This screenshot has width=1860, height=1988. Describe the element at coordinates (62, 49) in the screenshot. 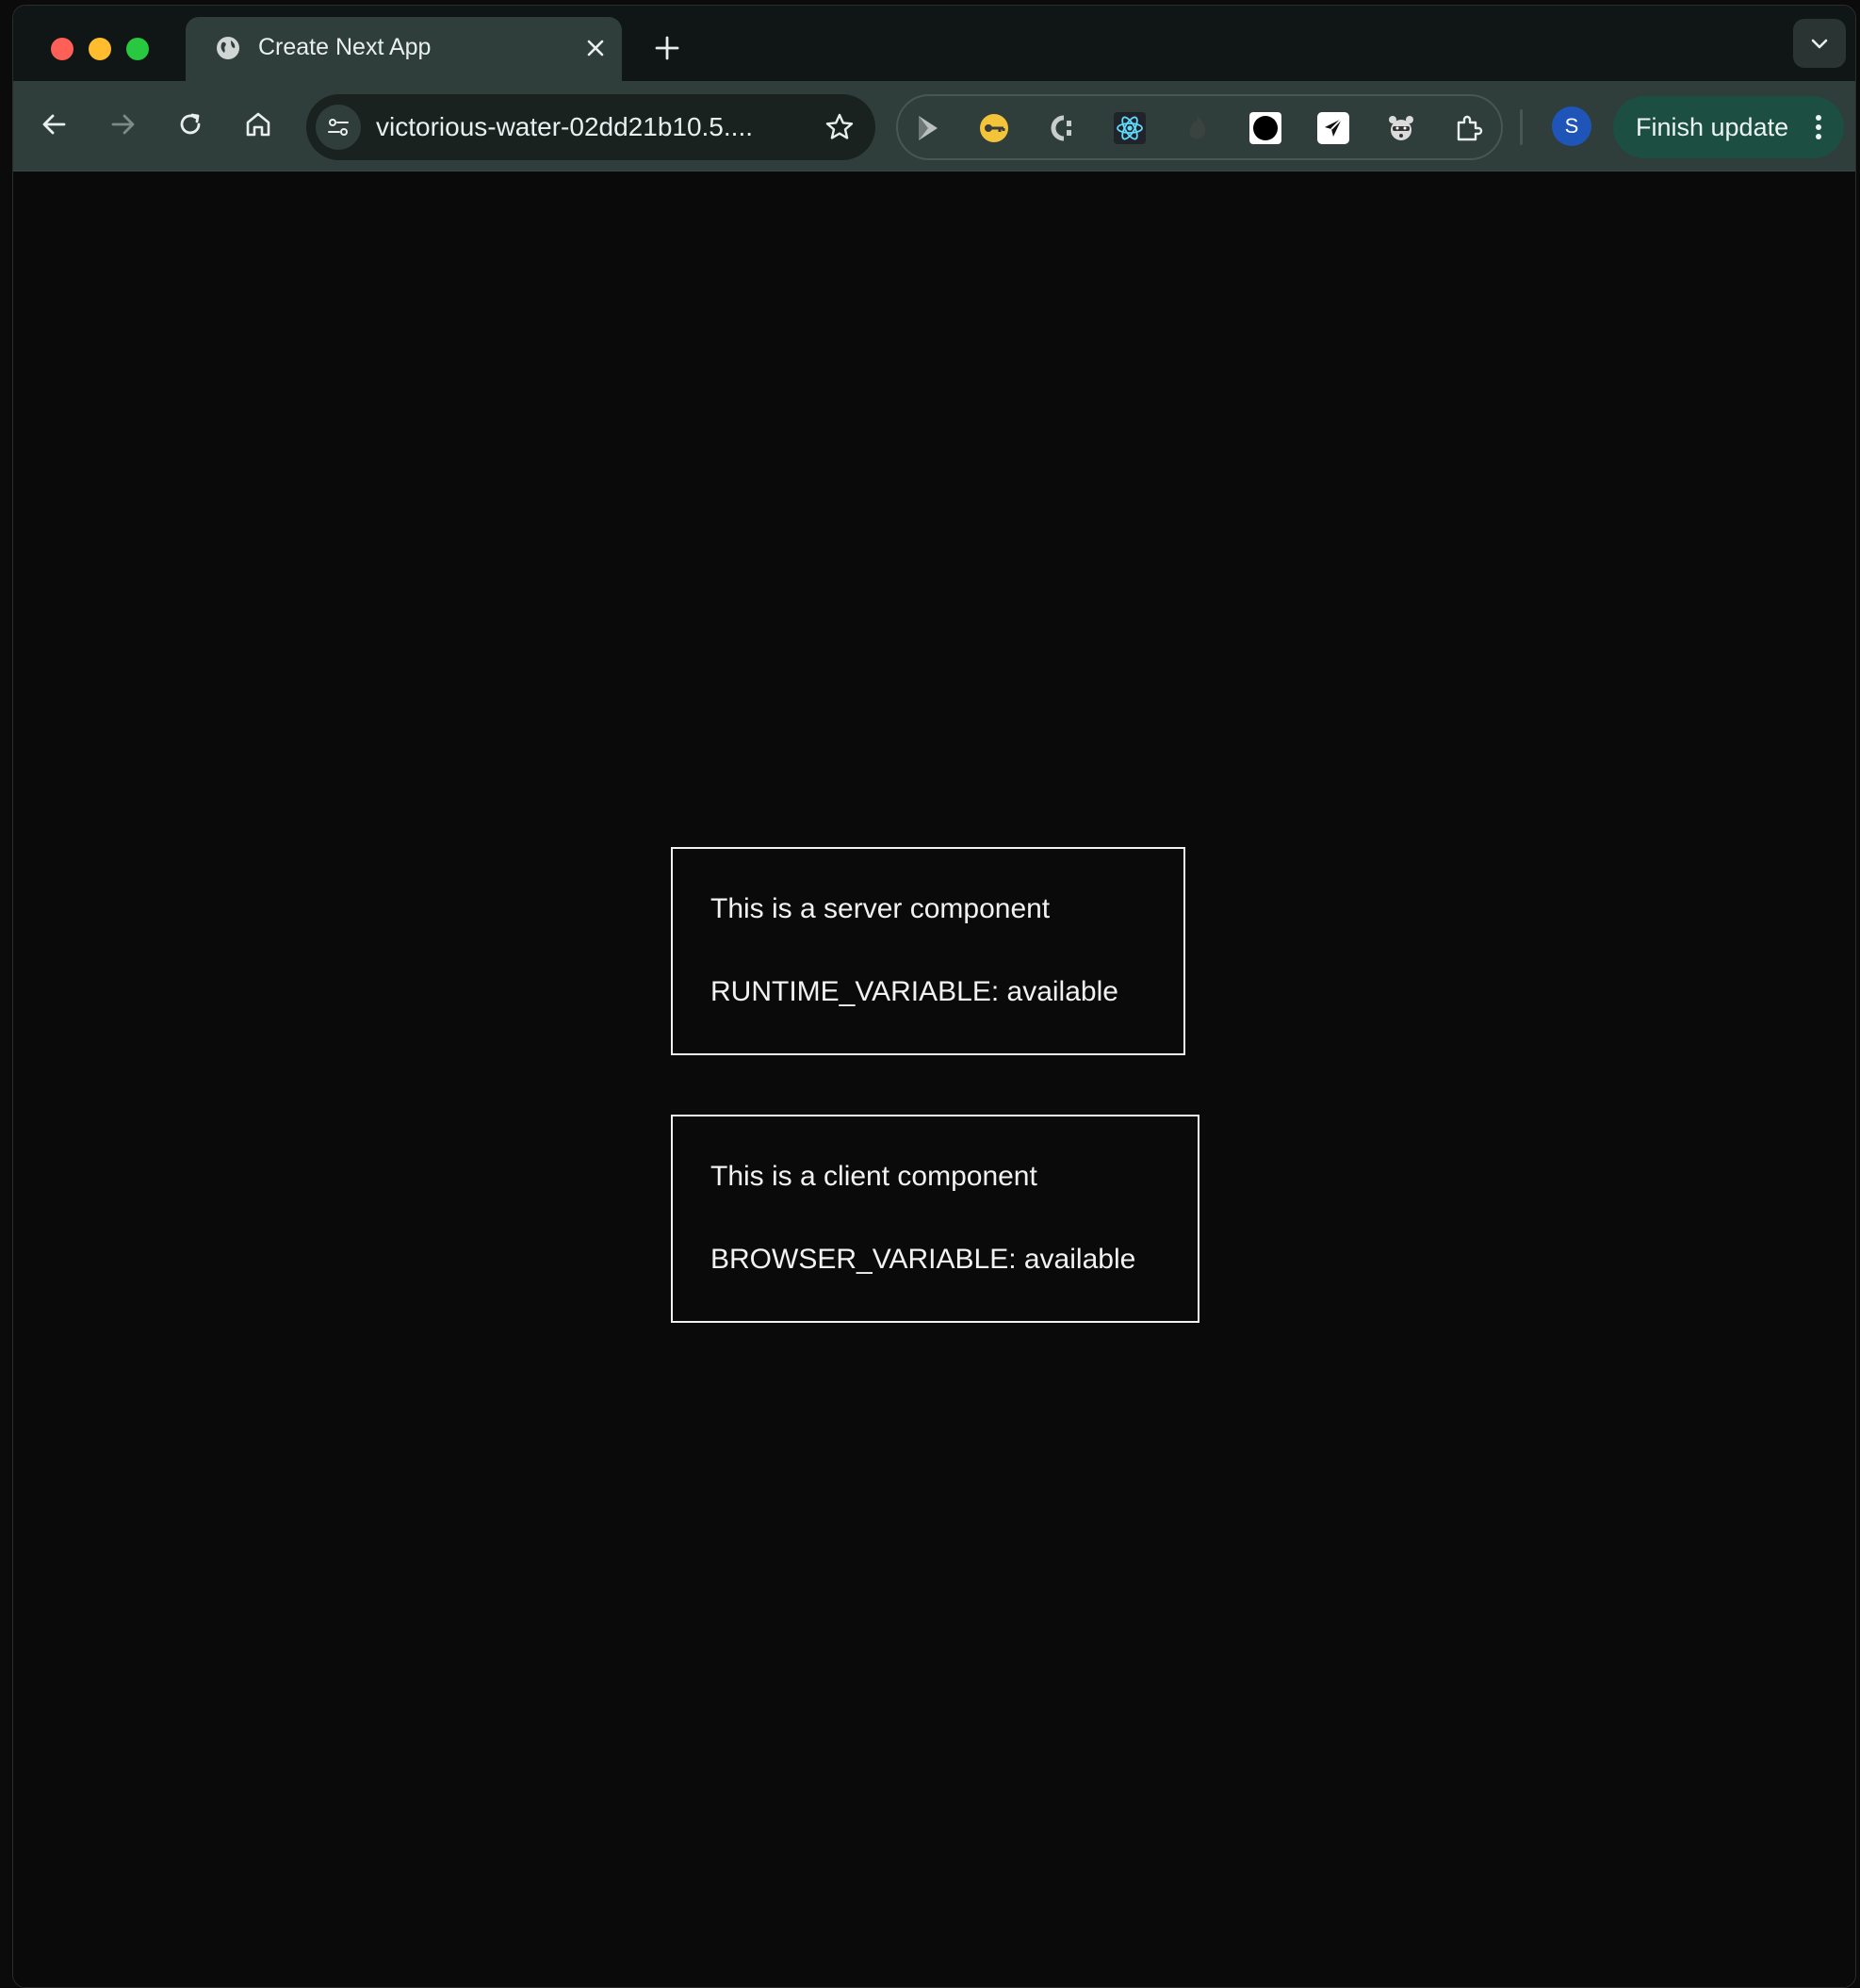

I see `close-window-button` at that location.